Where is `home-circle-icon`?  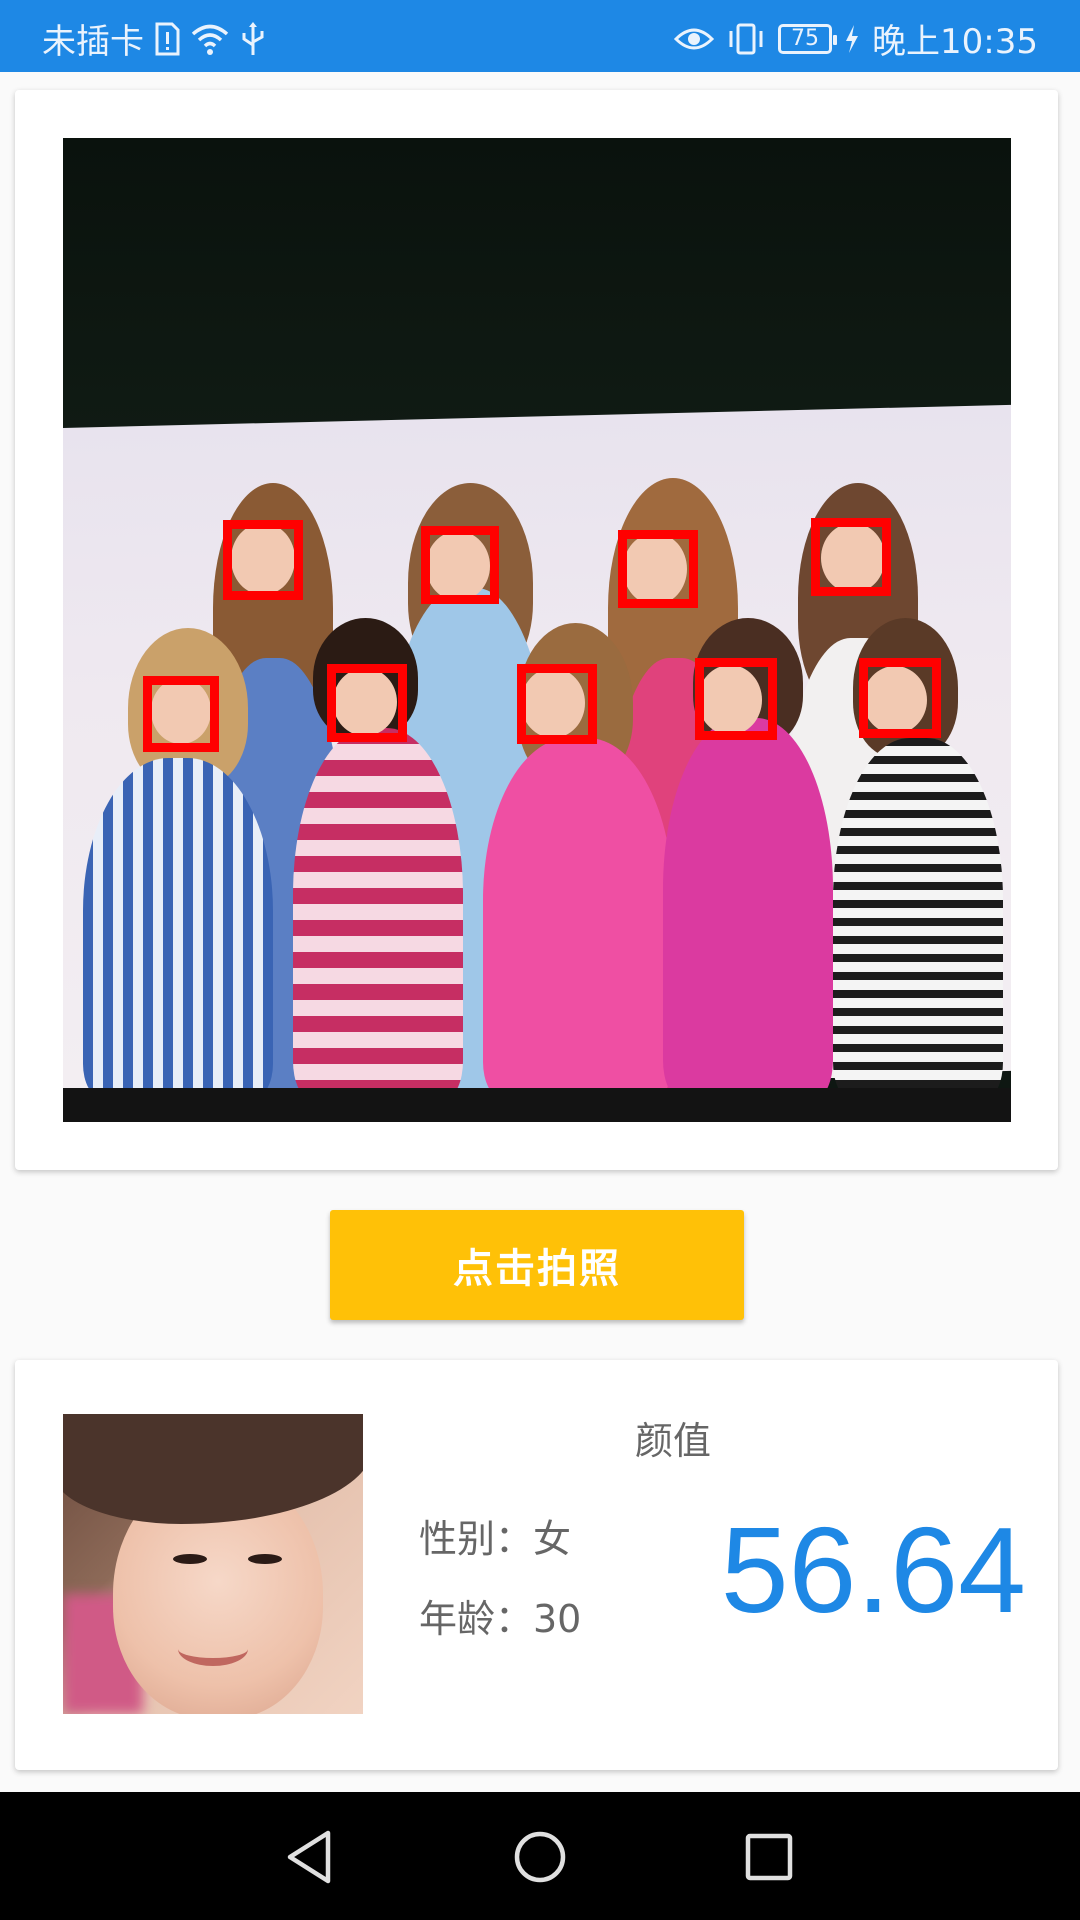 home-circle-icon is located at coordinates (540, 1857).